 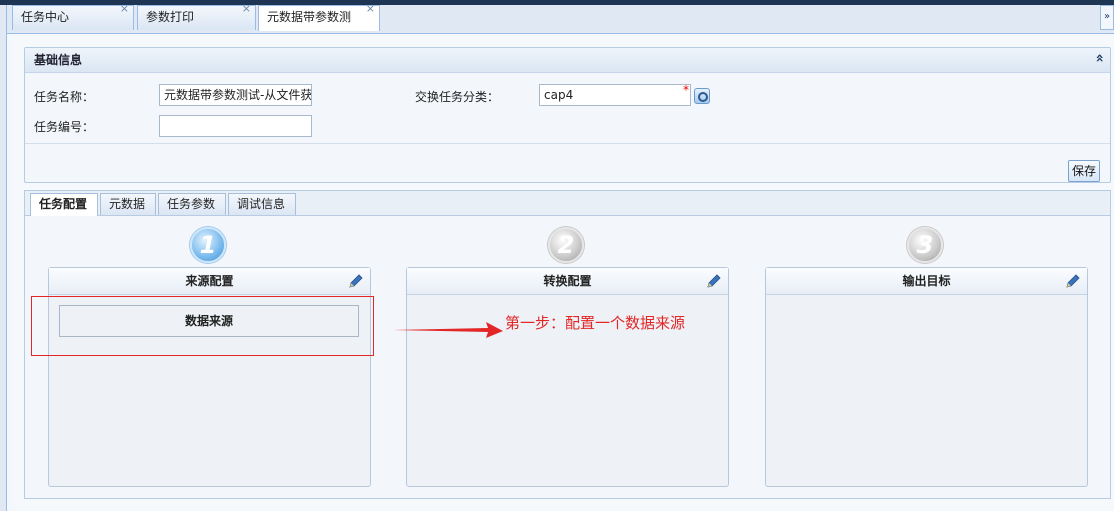 I want to click on task-name-field: 元数据带参数测试-从文件获, so click(x=235, y=95).